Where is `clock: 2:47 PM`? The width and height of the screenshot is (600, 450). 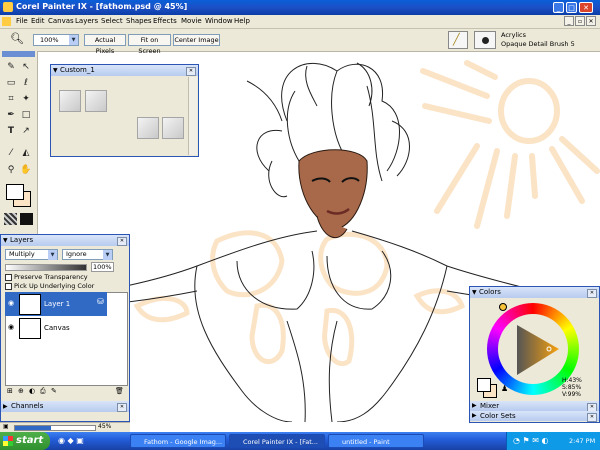 clock: 2:47 PM is located at coordinates (582, 441).